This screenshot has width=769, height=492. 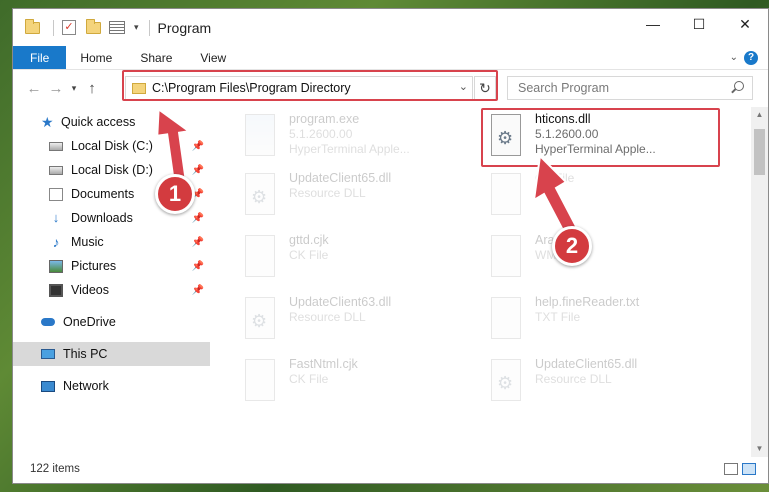 I want to click on maximize-button: ☐, so click(x=699, y=24).